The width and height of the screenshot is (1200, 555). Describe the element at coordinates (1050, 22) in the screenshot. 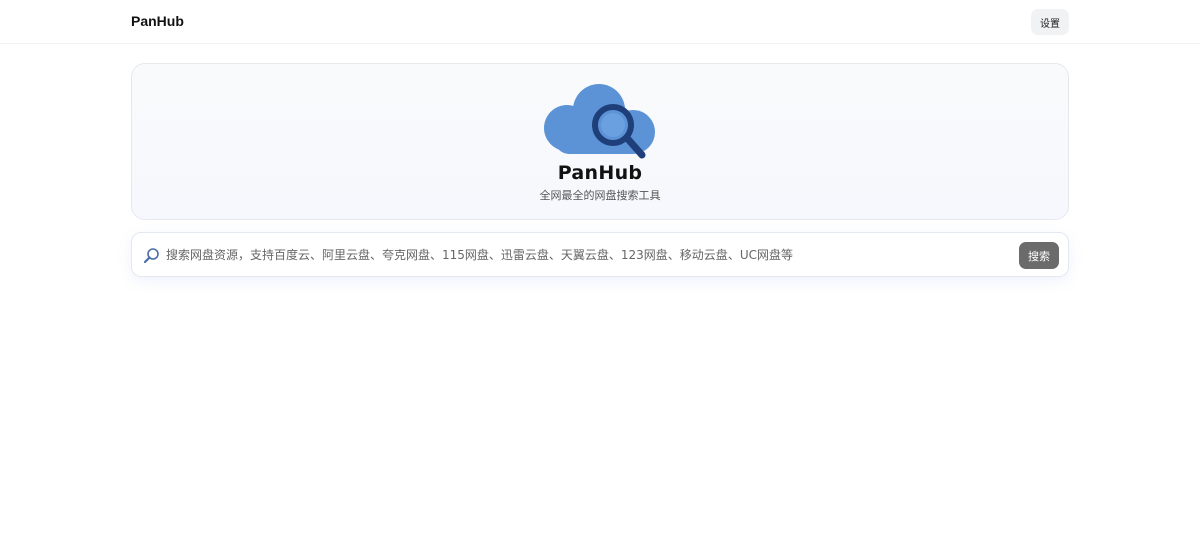

I see `settings-button: 设置` at that location.